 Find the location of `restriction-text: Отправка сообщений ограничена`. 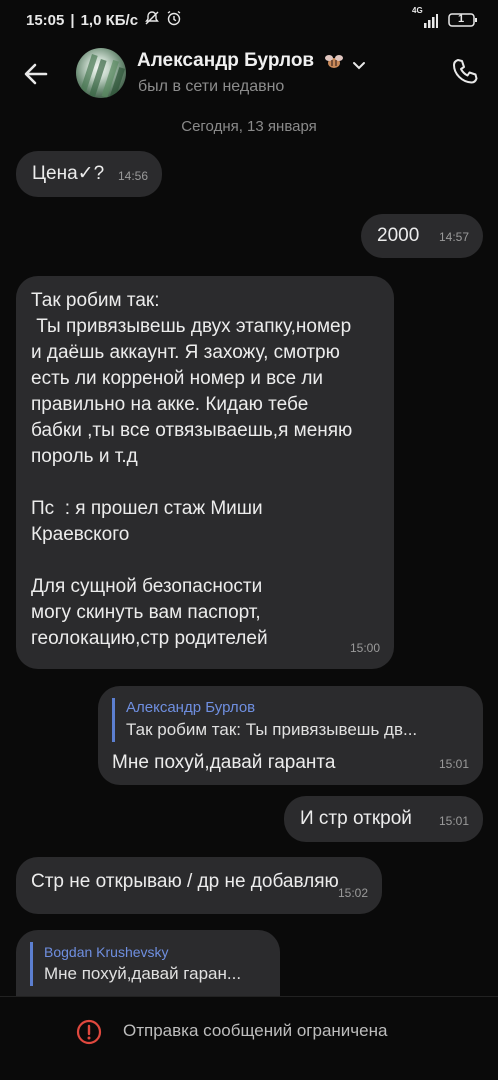

restriction-text: Отправка сообщений ограничена is located at coordinates (255, 1030).